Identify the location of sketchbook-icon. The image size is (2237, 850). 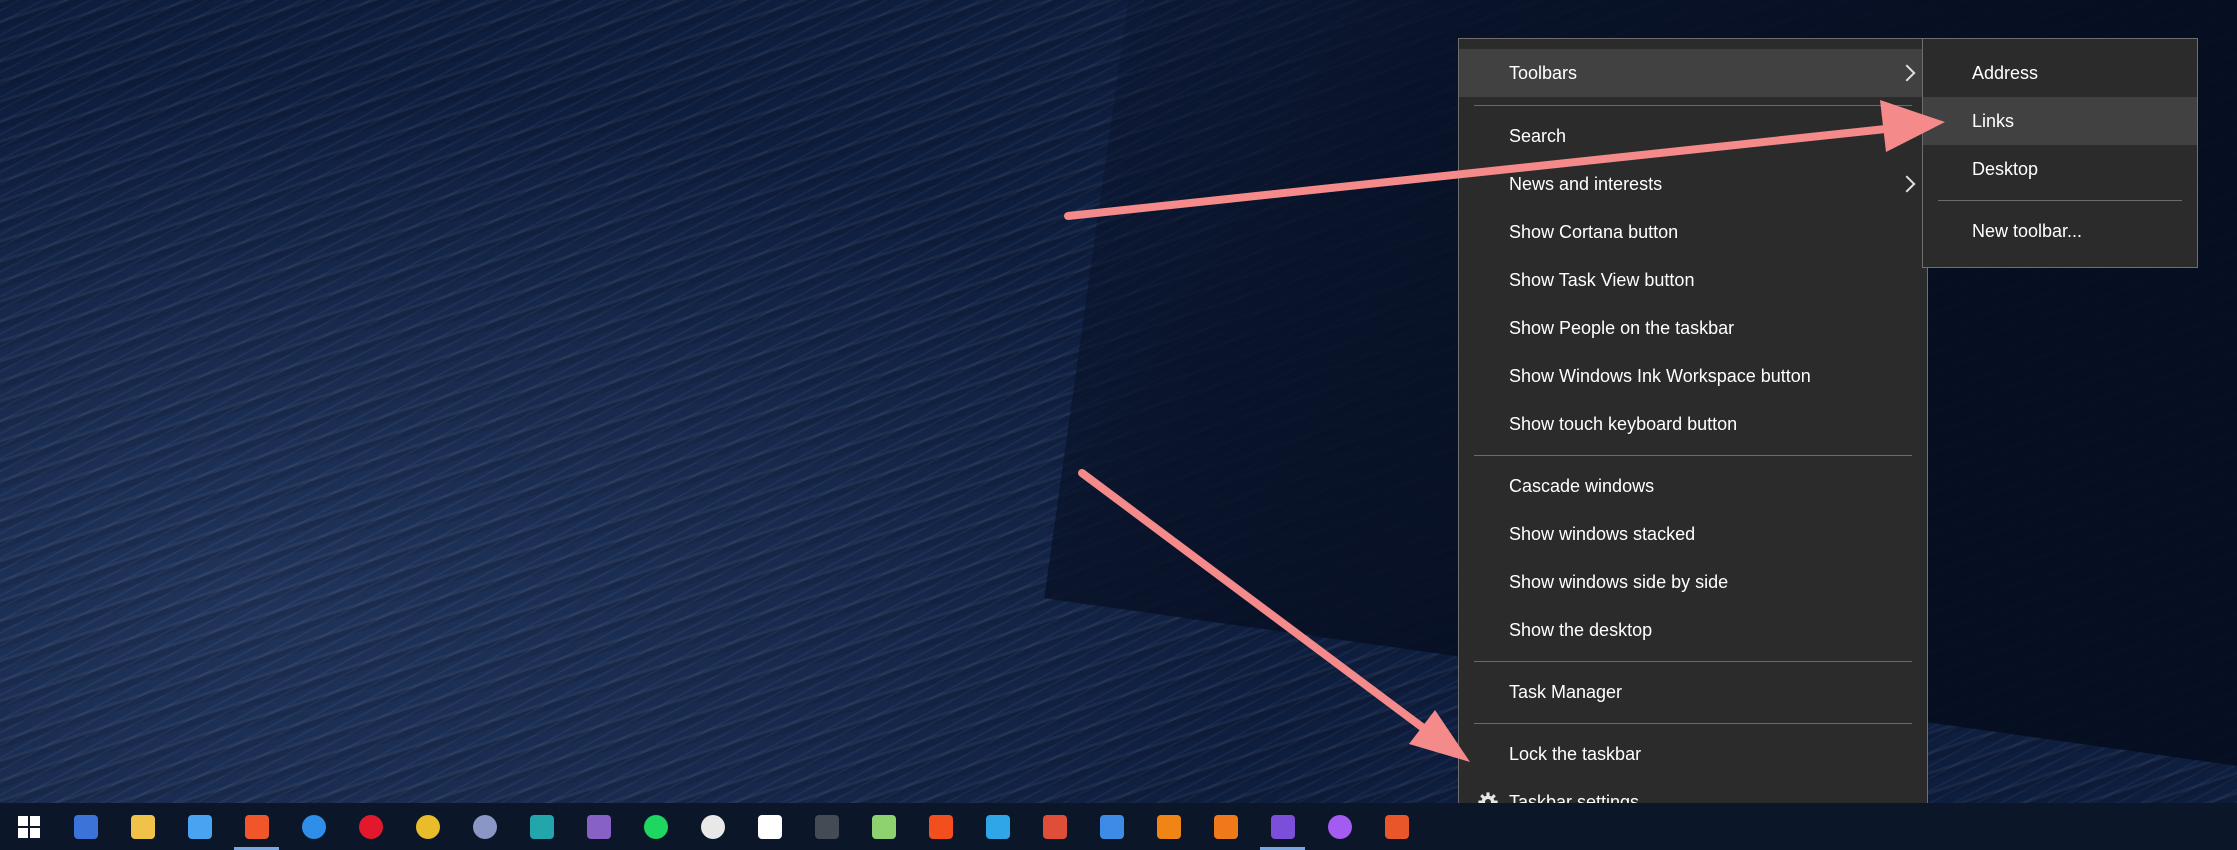
(1225, 826).